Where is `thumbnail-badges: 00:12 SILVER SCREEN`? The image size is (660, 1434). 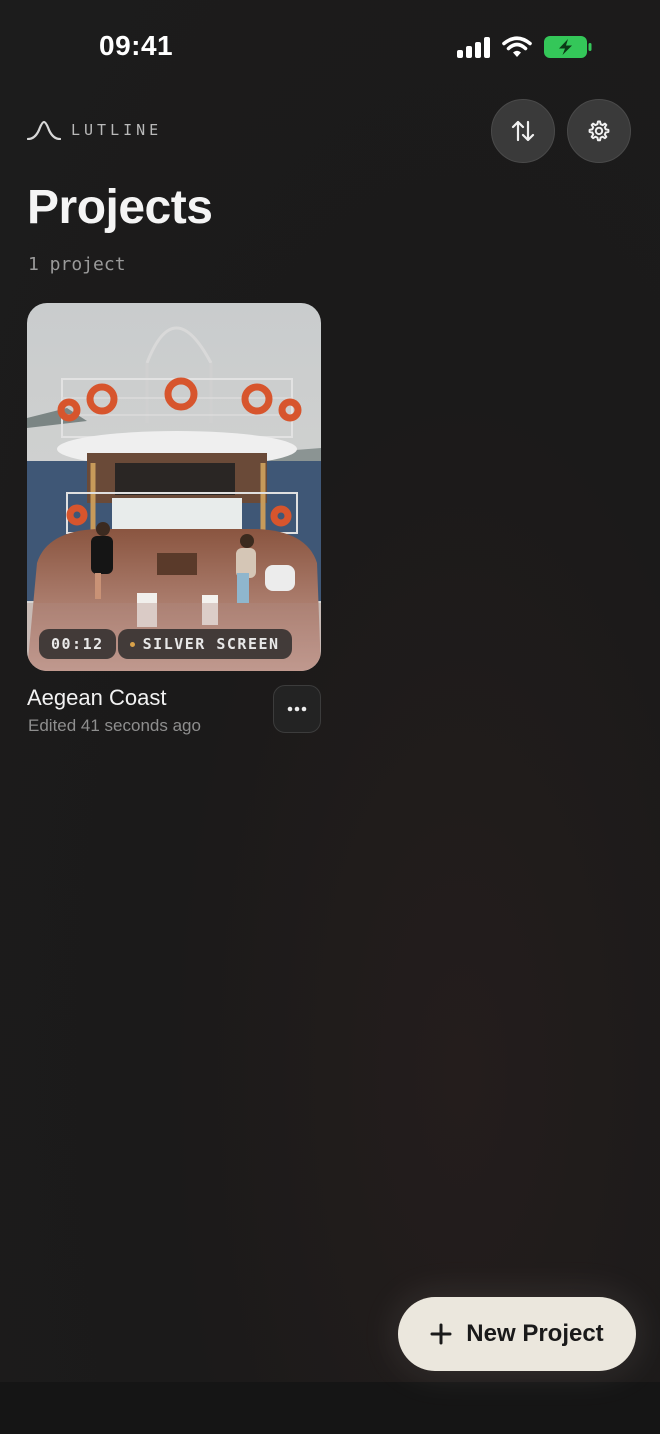
thumbnail-badges: 00:12 SILVER SCREEN is located at coordinates (165, 644).